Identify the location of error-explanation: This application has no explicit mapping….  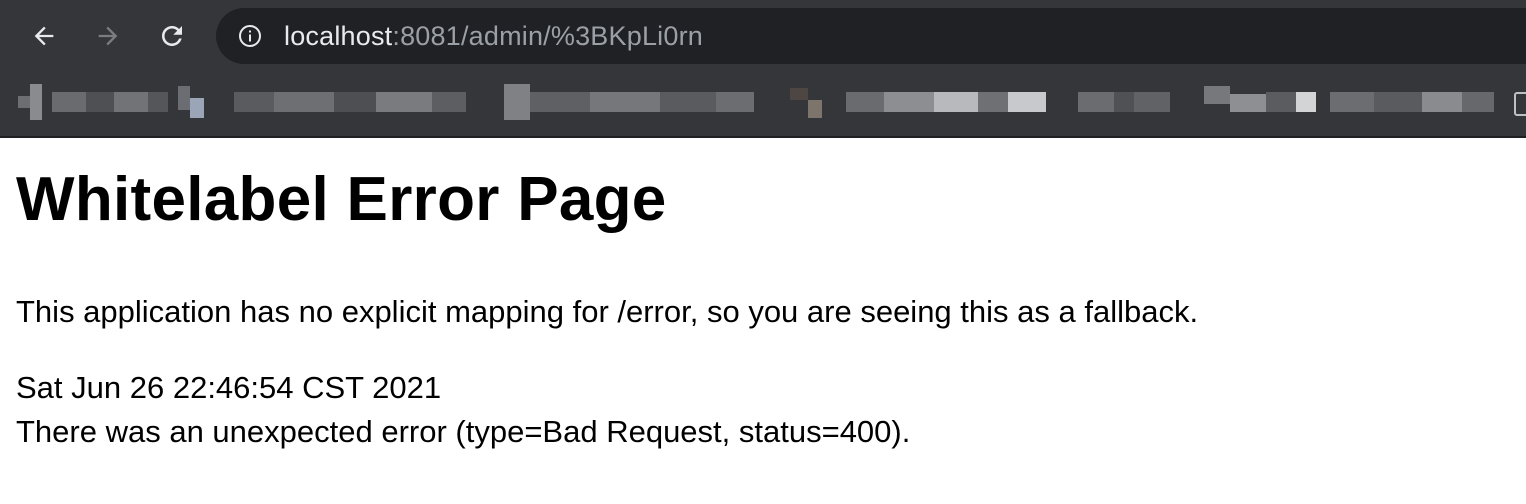
(607, 311).